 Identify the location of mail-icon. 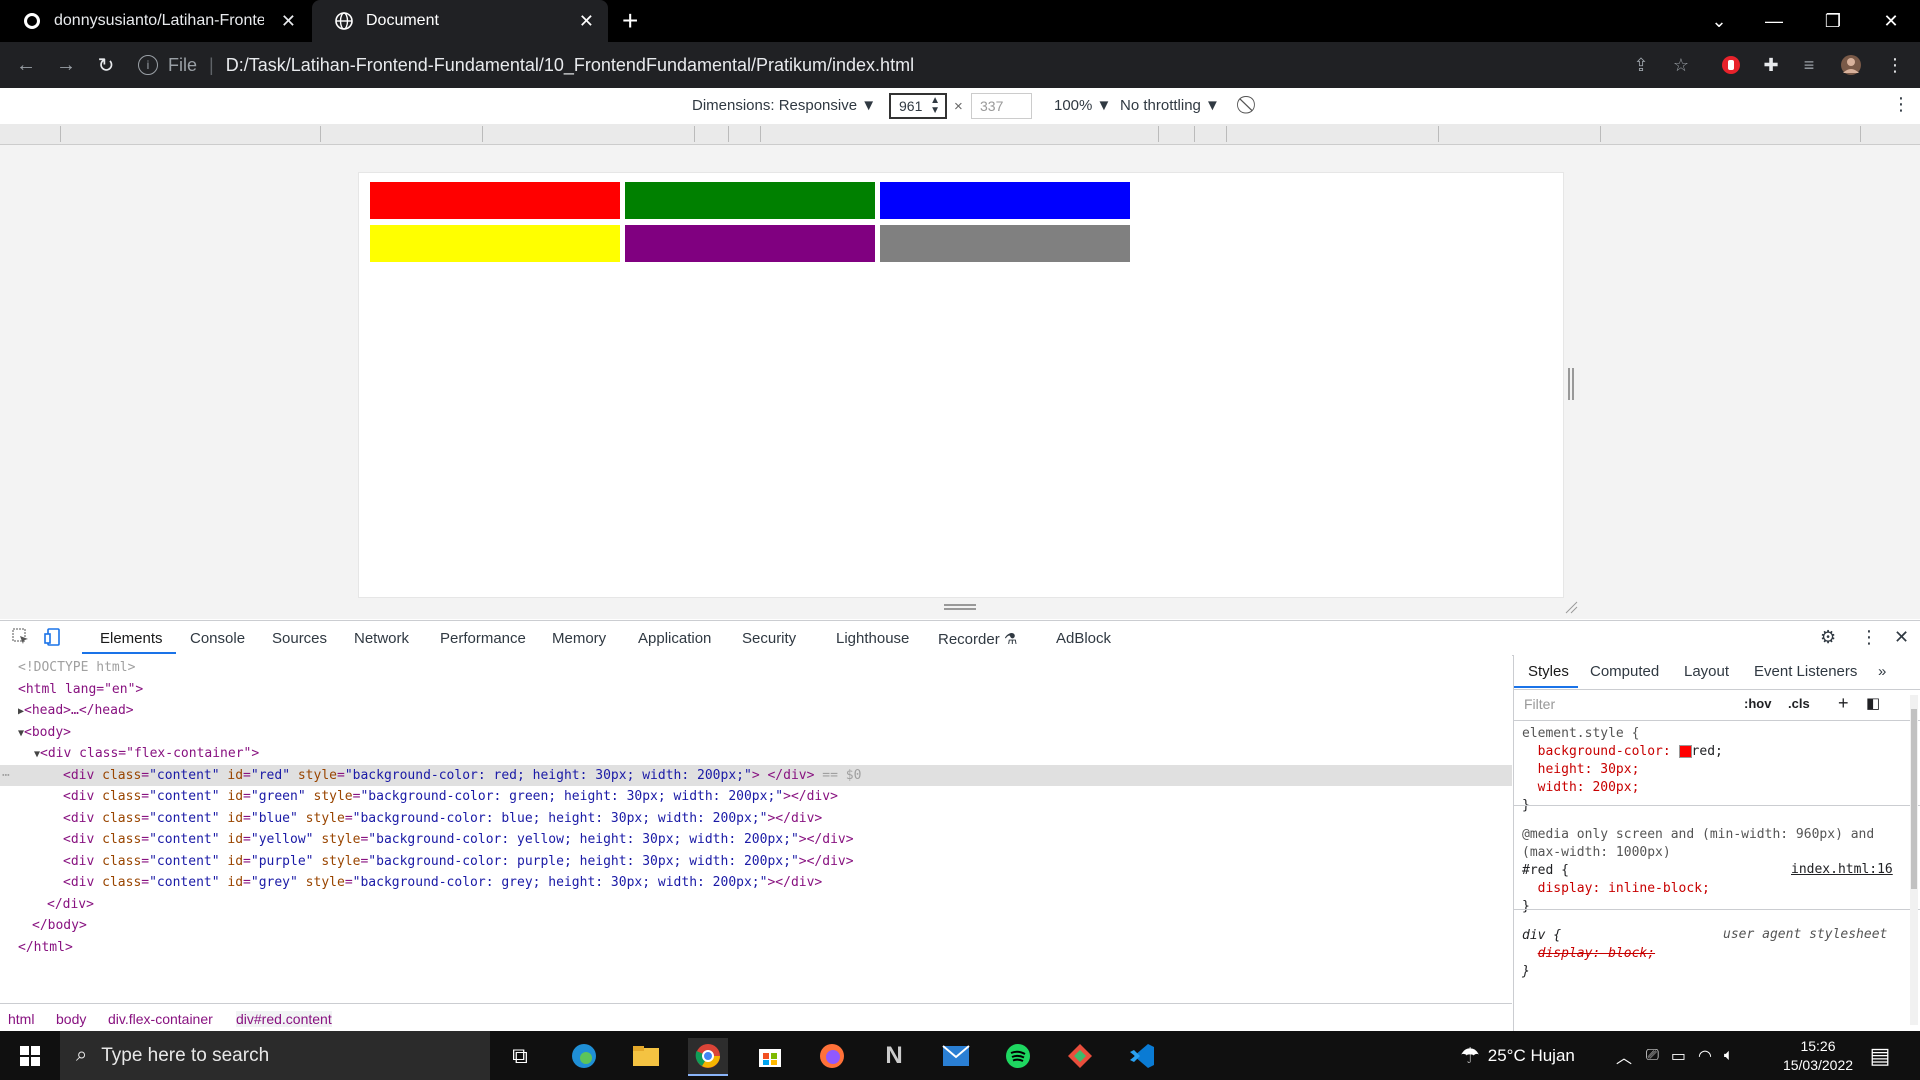
(956, 1056).